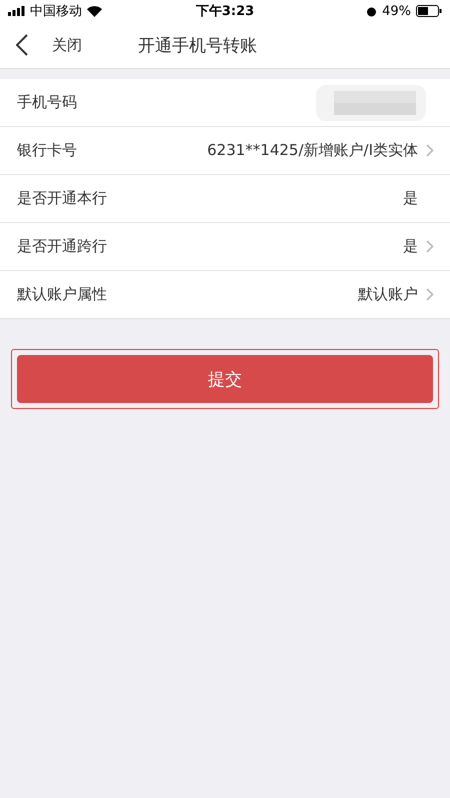 The width and height of the screenshot is (450, 798). Describe the element at coordinates (62, 294) in the screenshot. I see `row-label: 默认账户属性` at that location.